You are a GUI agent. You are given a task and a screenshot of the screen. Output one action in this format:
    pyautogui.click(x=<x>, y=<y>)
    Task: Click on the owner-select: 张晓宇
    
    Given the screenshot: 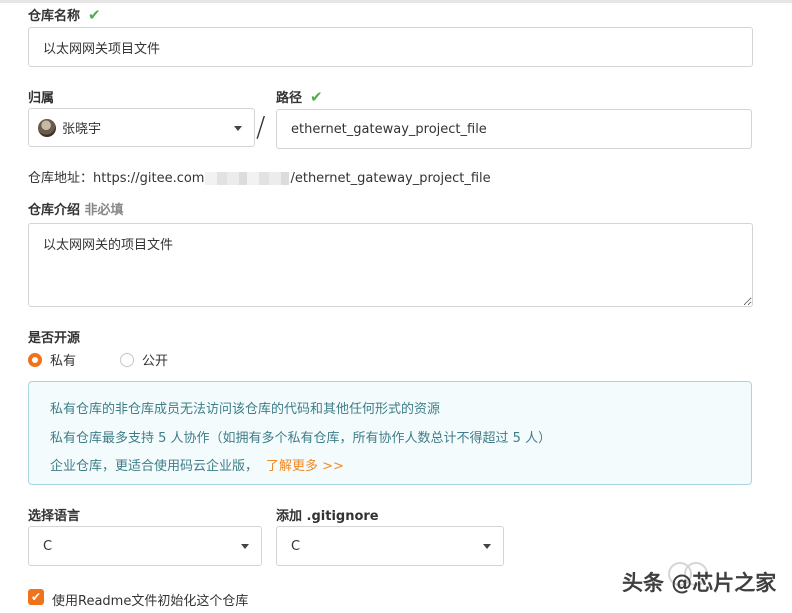 What is the action you would take?
    pyautogui.click(x=141, y=127)
    